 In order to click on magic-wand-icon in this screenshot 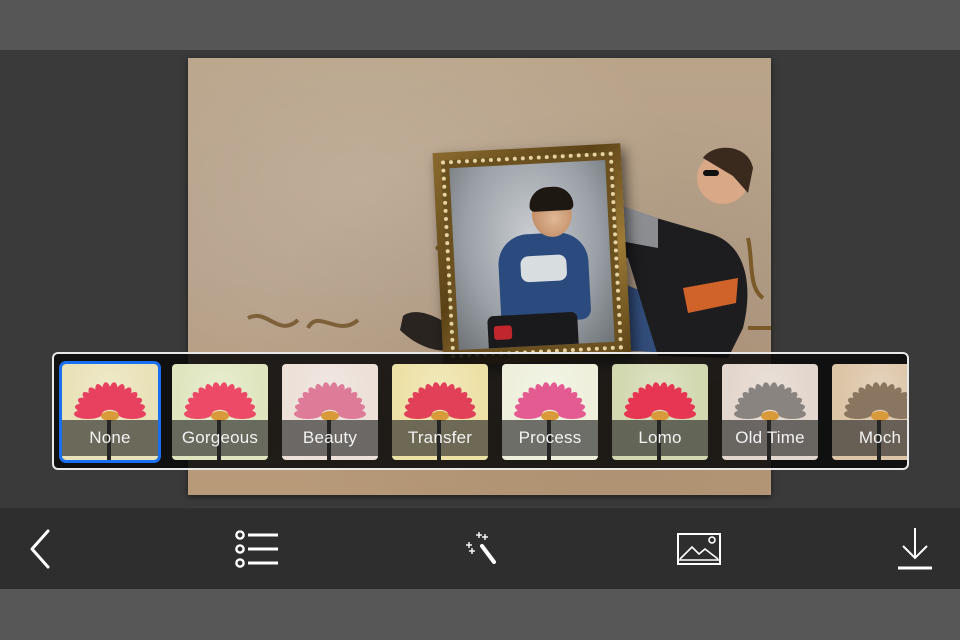, I will do `click(481, 548)`.